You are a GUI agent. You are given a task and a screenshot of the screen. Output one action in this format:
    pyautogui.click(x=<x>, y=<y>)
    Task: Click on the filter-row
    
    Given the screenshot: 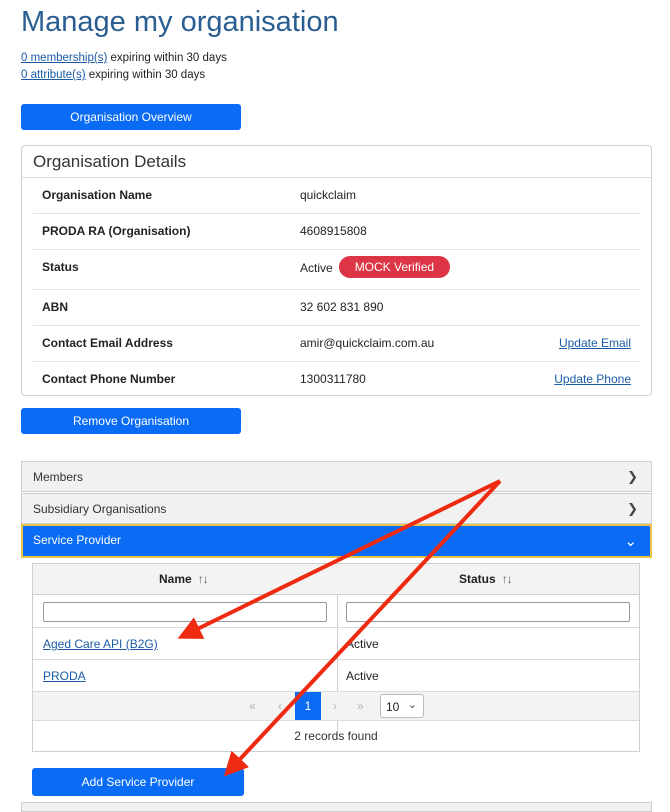 What is the action you would take?
    pyautogui.click(x=336, y=611)
    